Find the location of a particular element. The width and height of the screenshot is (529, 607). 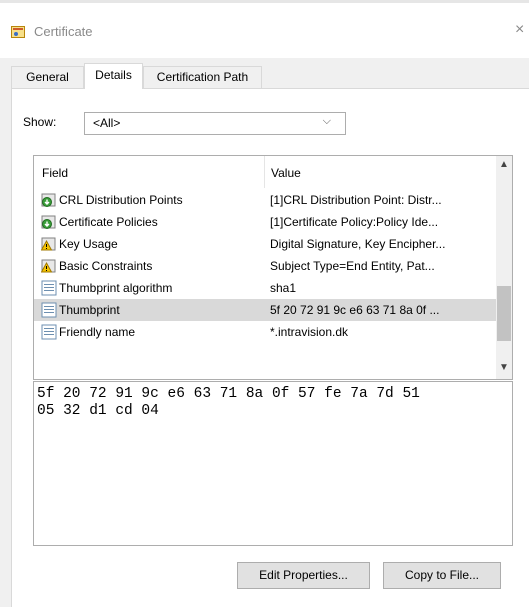

tab-general-label: General is located at coordinates (47, 77).